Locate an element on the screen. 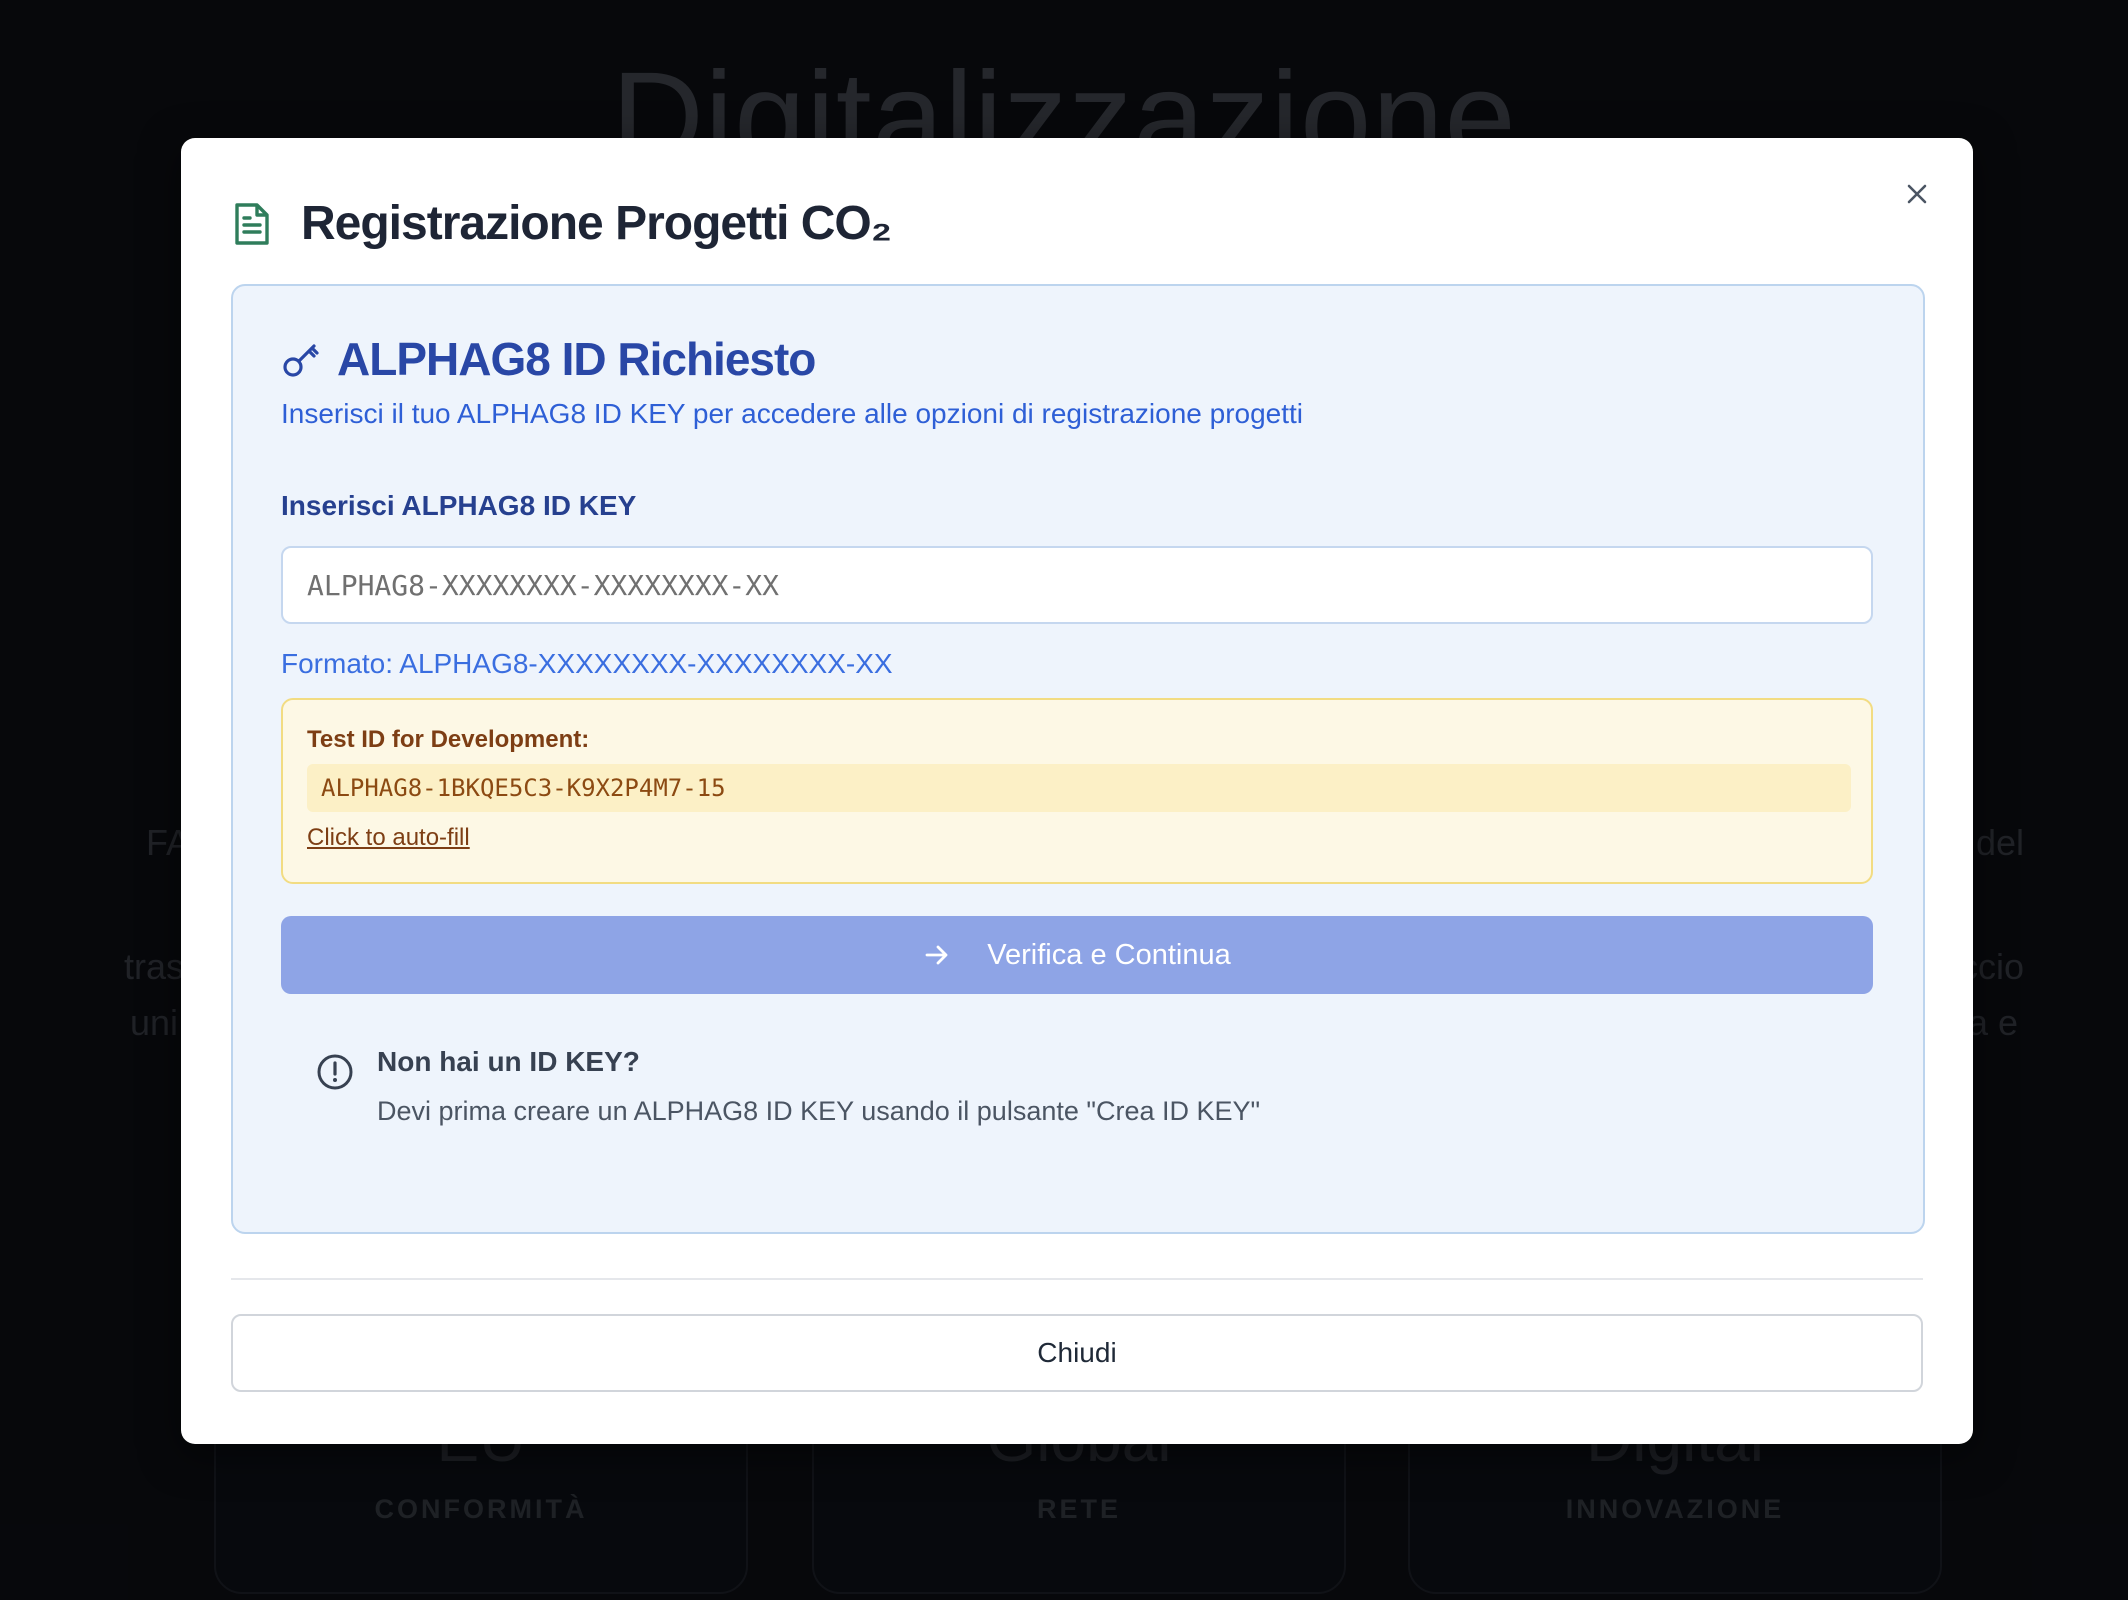 The image size is (2128, 1600). dev-test-id-code: ALPHAG8-1BKQE5C3-K9X2P4M7-15 is located at coordinates (1079, 788).